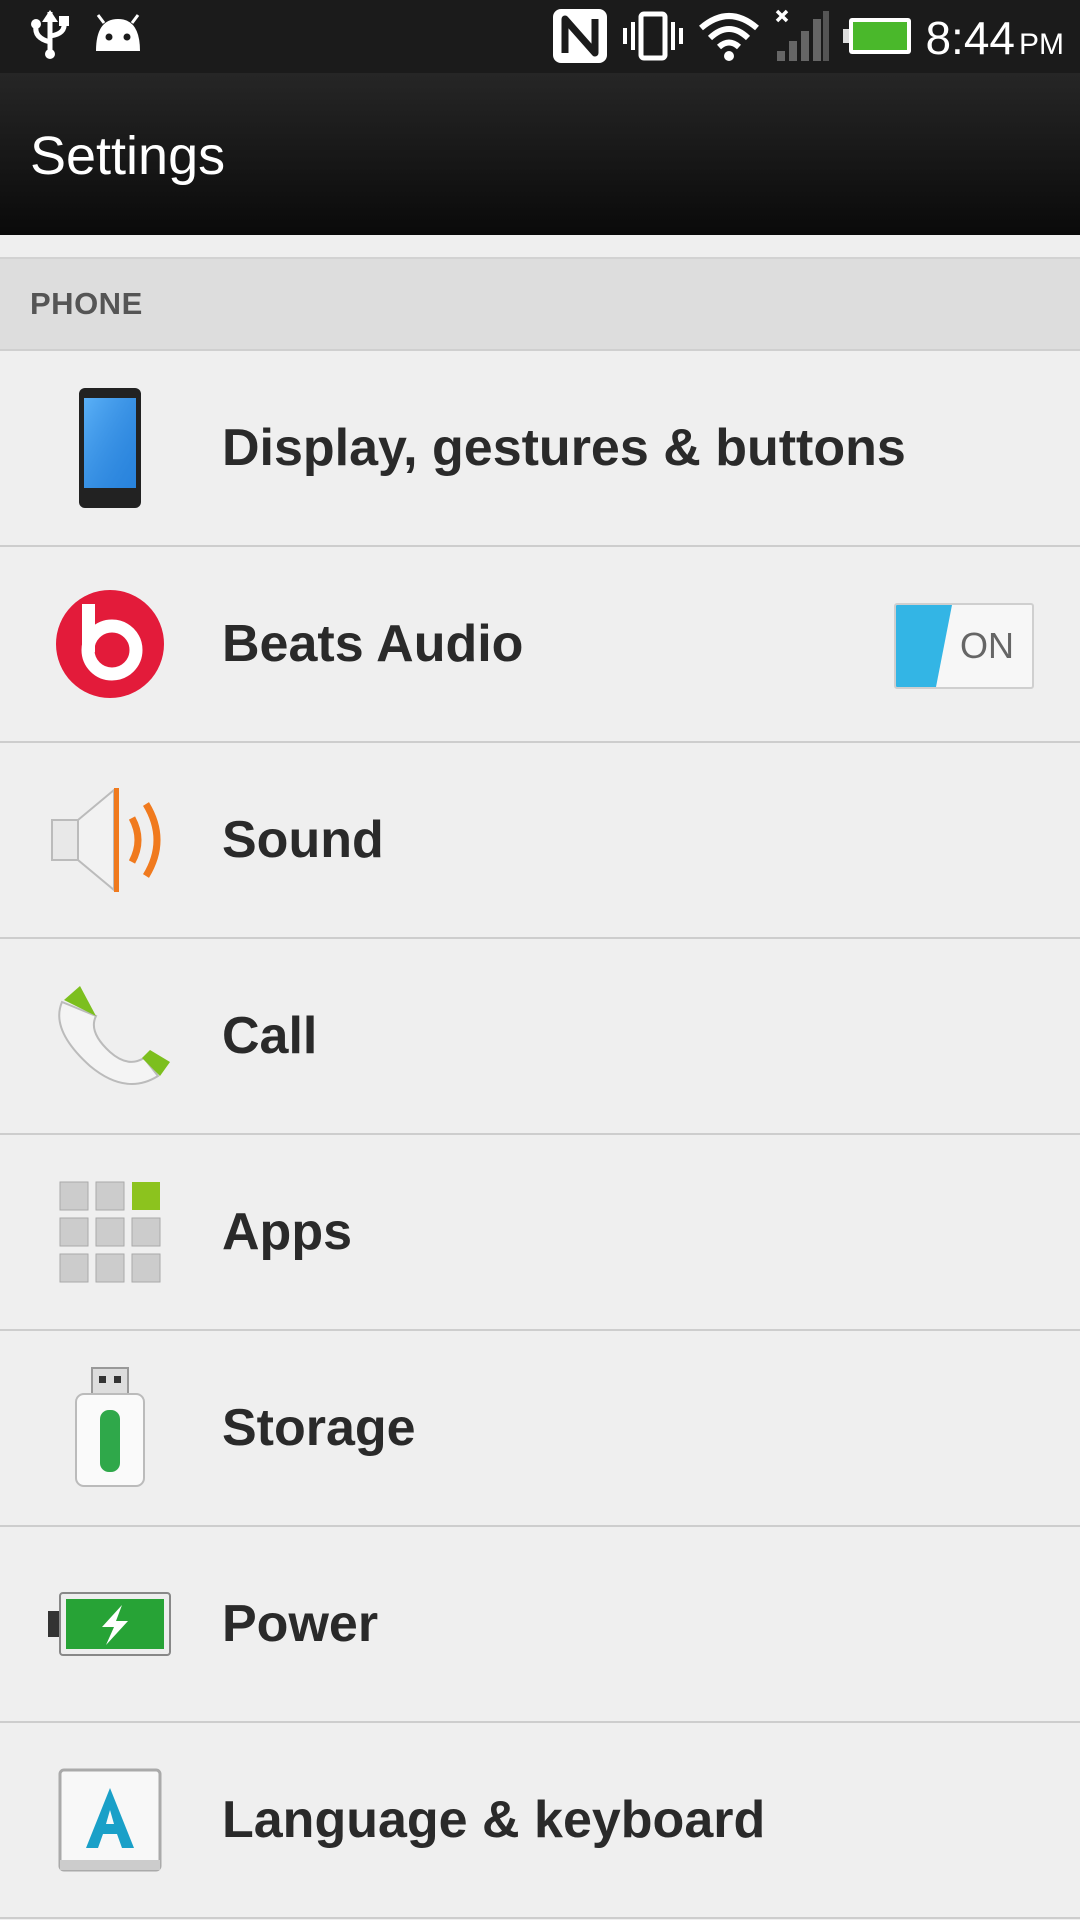 This screenshot has height=1920, width=1080. What do you see at coordinates (540, 305) in the screenshot?
I see `section-header-phone: PHONE` at bounding box center [540, 305].